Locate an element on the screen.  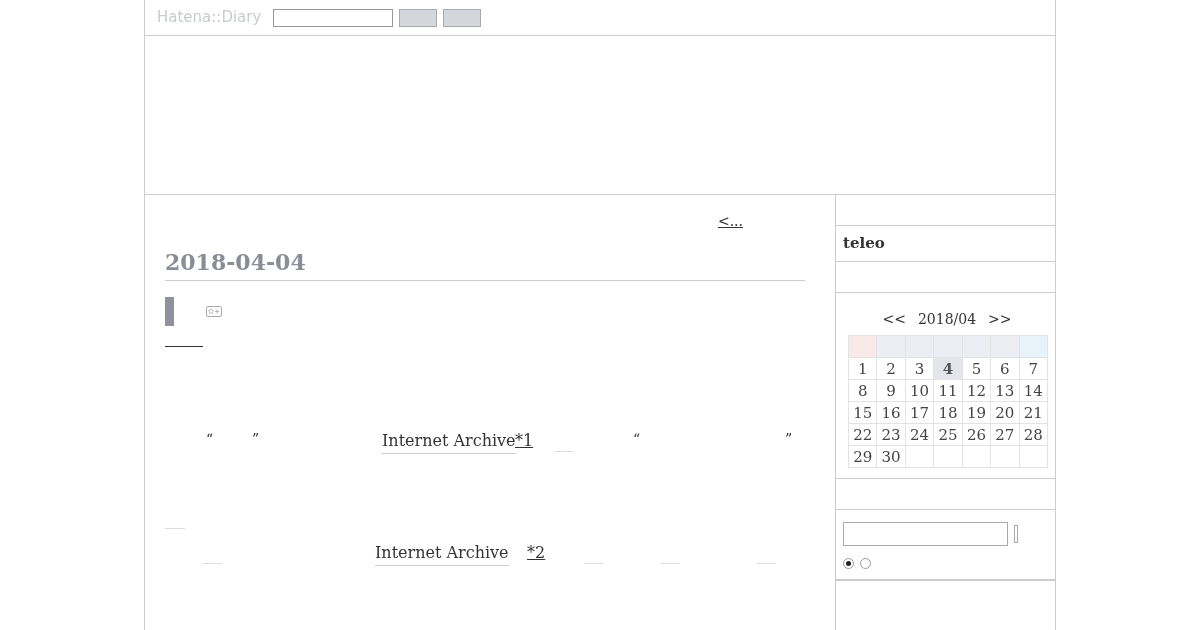
calendar-day: 30 is located at coordinates (891, 457).